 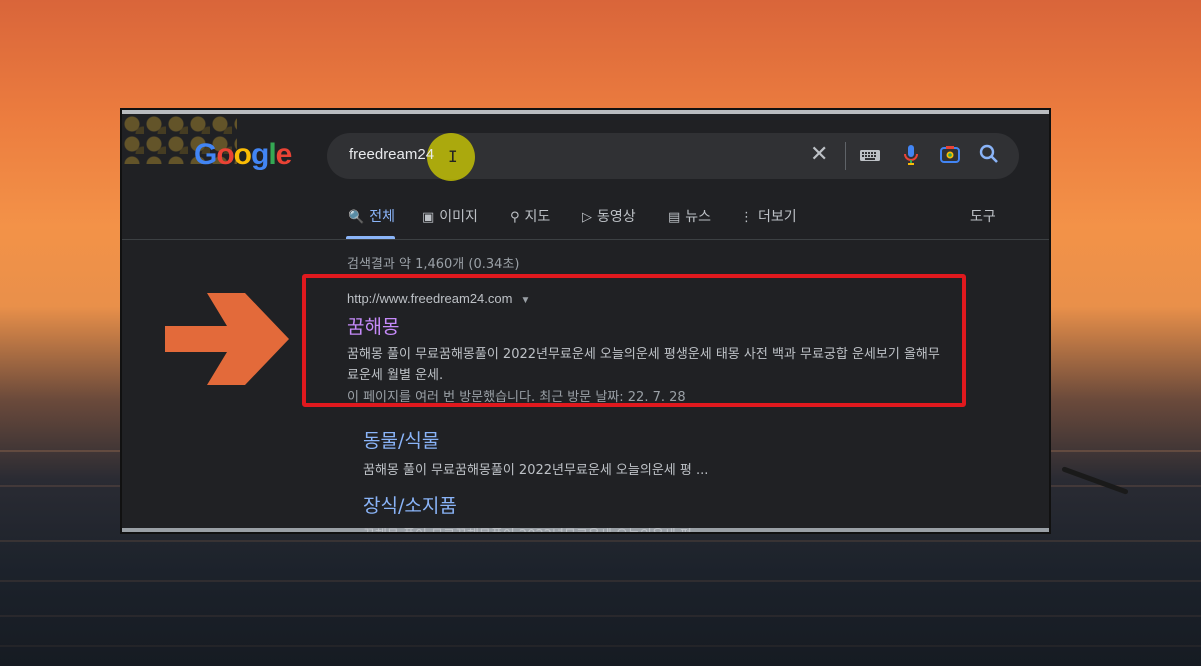 What do you see at coordinates (989, 156) in the screenshot?
I see `search-icon` at bounding box center [989, 156].